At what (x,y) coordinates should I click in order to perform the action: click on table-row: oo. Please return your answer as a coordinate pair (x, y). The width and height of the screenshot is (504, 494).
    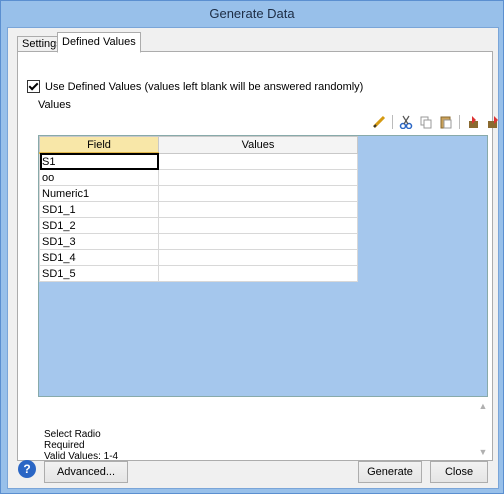
    Looking at the image, I should click on (198, 177).